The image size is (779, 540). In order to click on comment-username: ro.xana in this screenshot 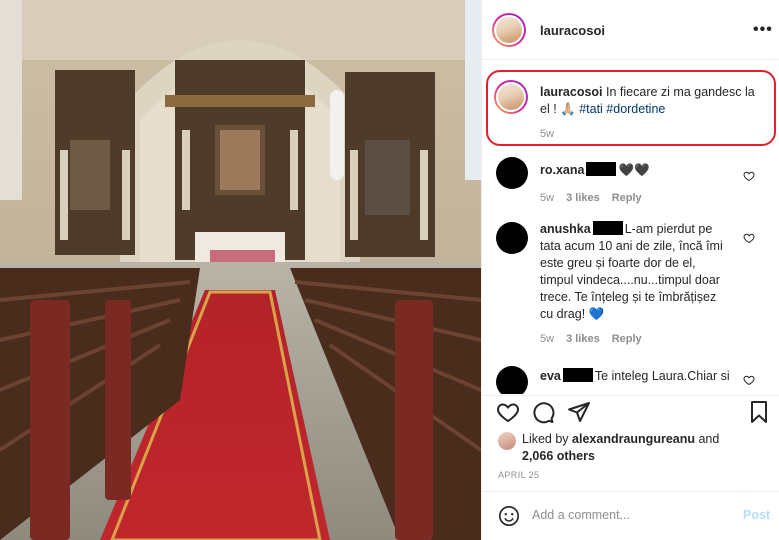, I will do `click(562, 170)`.